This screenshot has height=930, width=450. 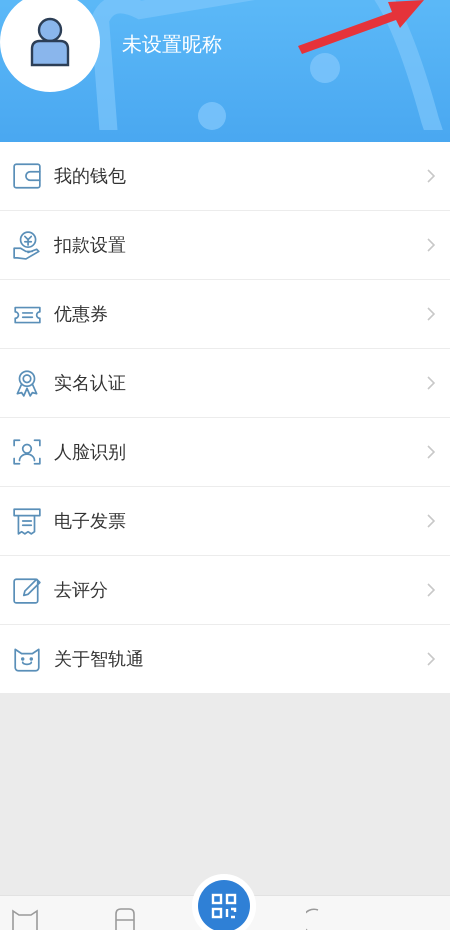 What do you see at coordinates (225, 313) in the screenshot?
I see `menu-item: 优惠券` at bounding box center [225, 313].